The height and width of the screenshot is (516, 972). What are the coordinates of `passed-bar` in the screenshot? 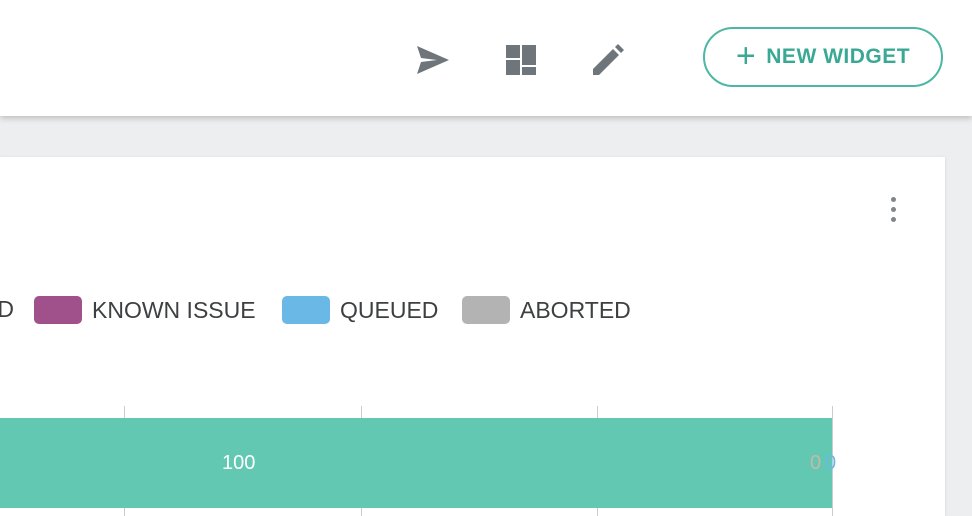 It's located at (416, 463).